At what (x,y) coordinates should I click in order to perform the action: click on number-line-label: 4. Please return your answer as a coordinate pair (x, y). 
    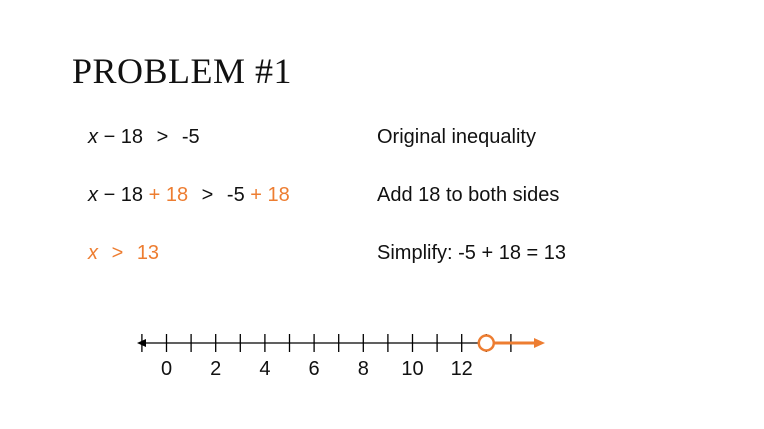
    Looking at the image, I should click on (264, 369).